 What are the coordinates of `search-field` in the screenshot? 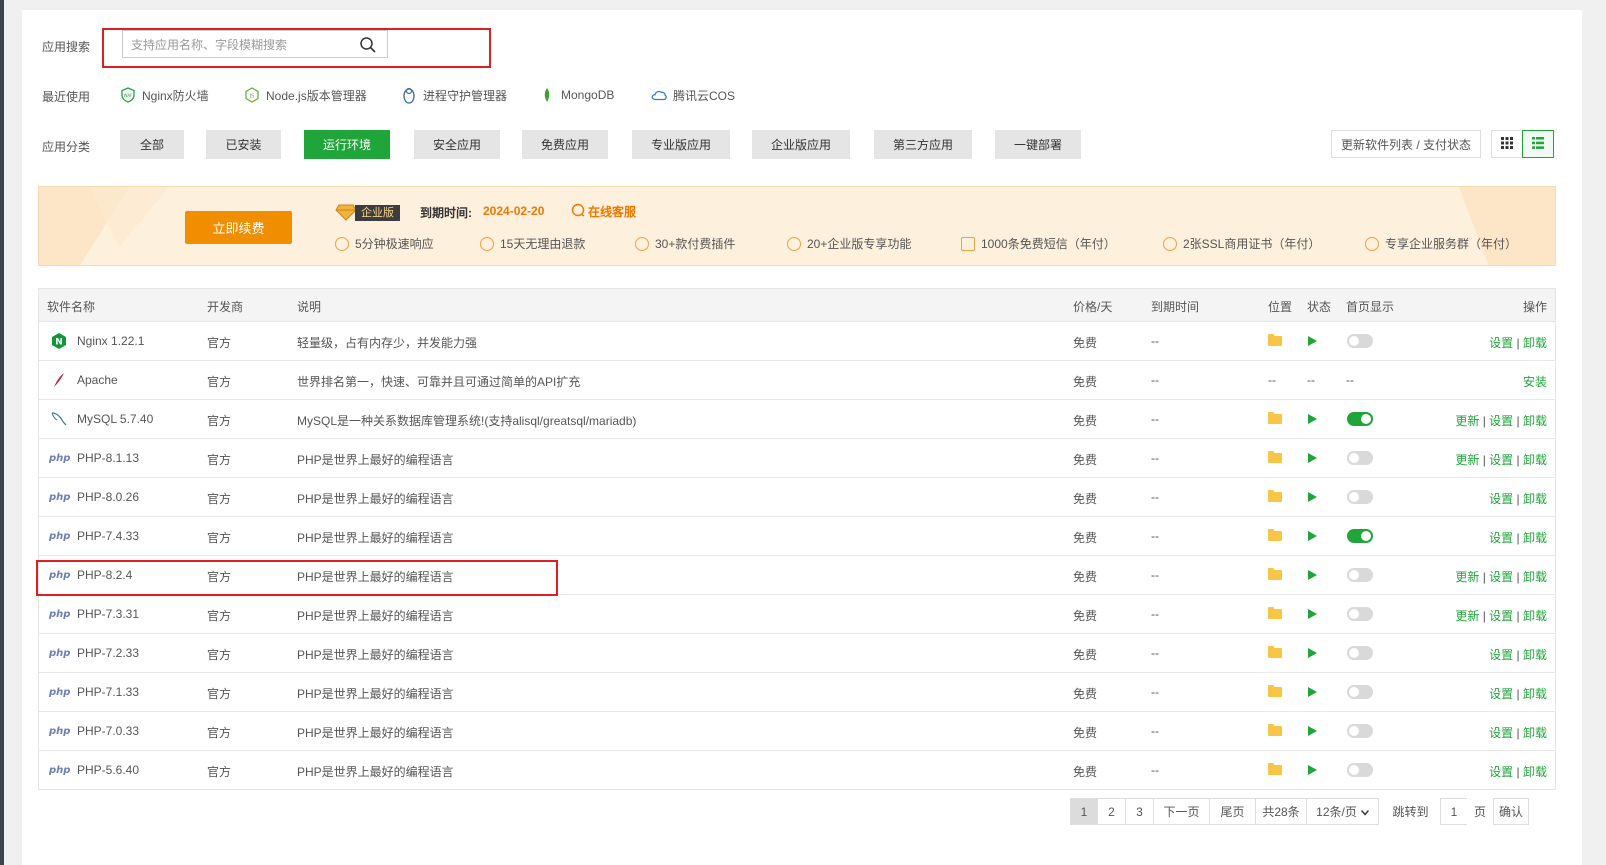 It's located at (255, 44).